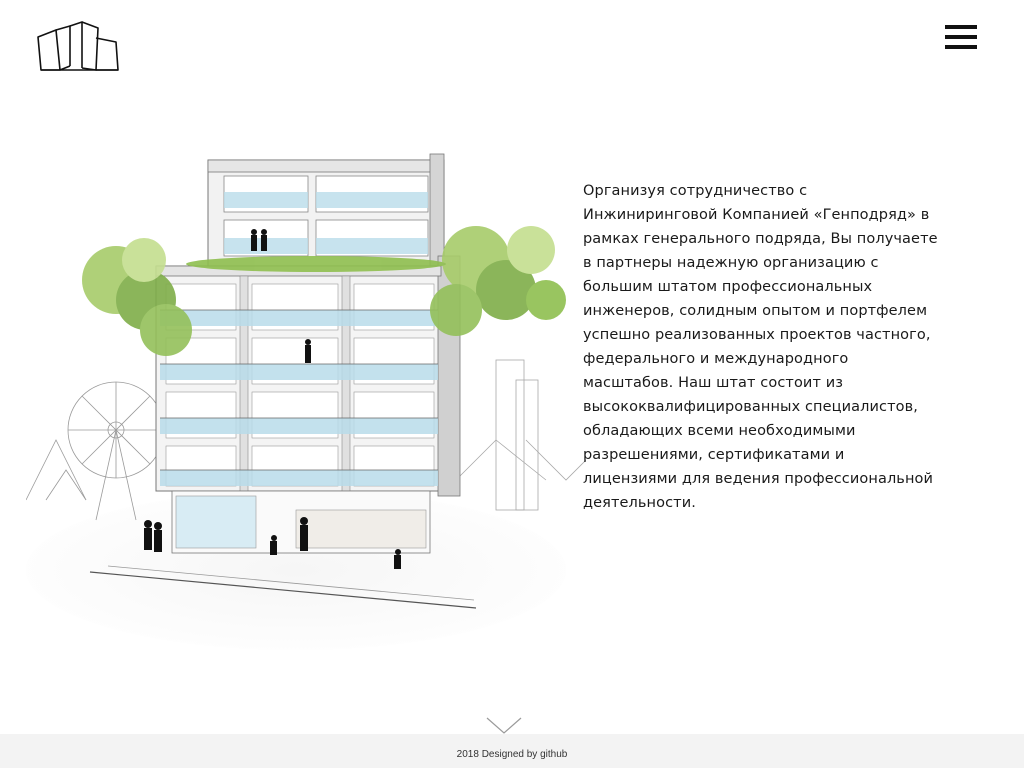  Describe the element at coordinates (504, 726) in the screenshot. I see `chevron-down-icon` at that location.